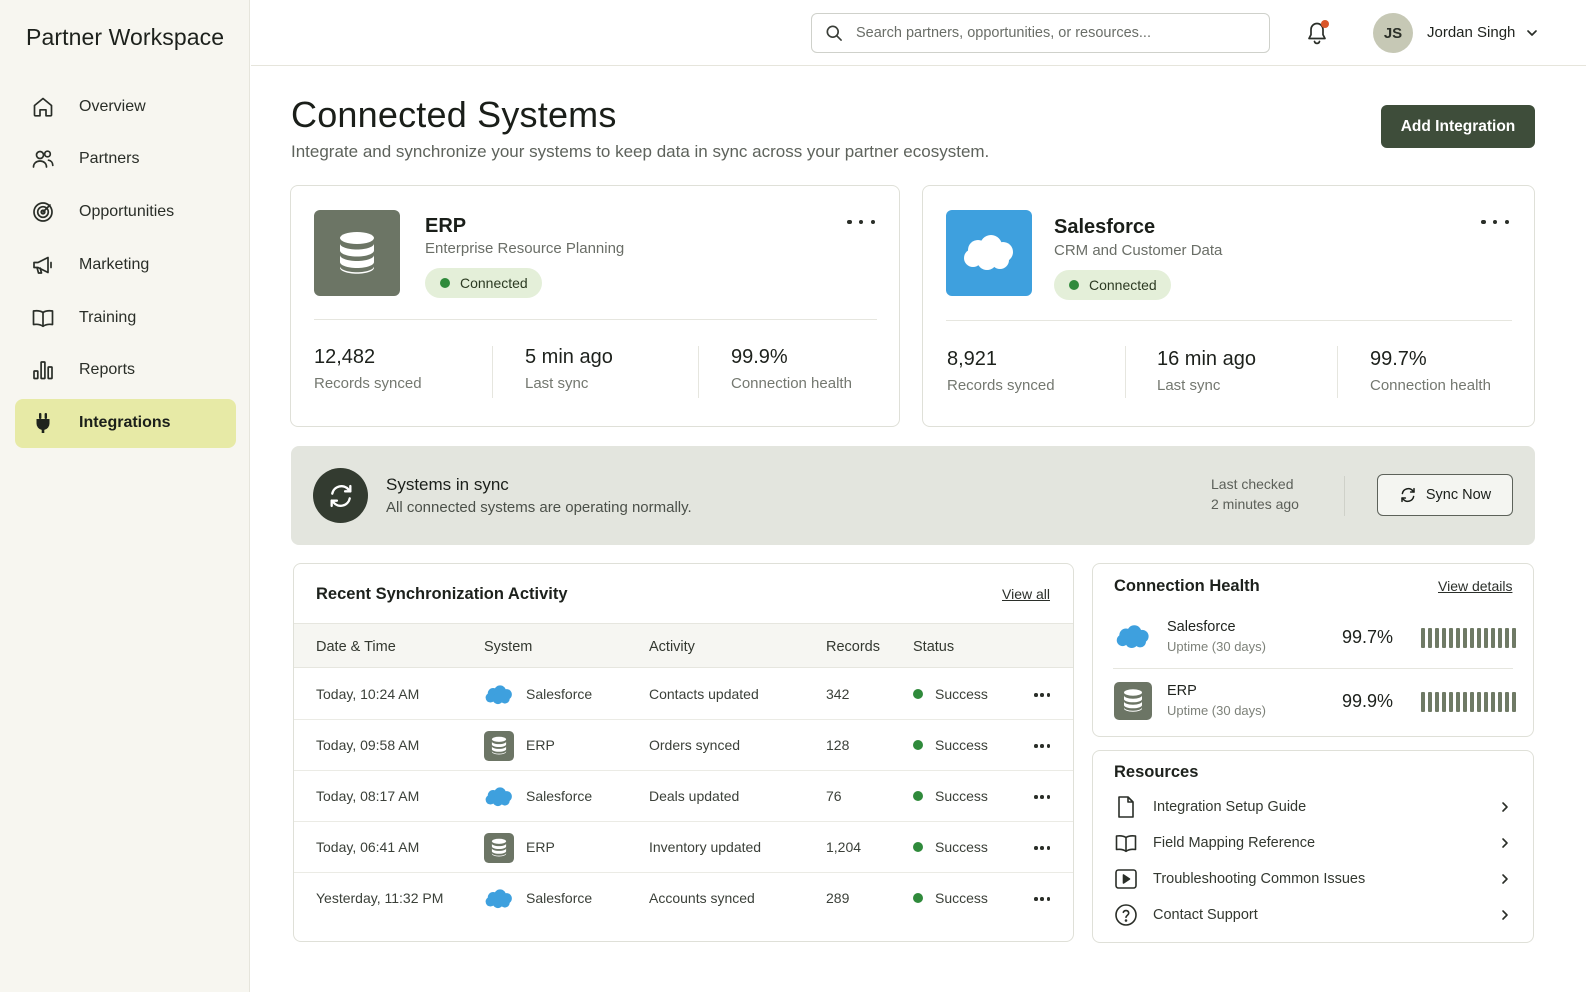 This screenshot has height=992, width=1586. What do you see at coordinates (109, 159) in the screenshot?
I see `sidebar-item-label: Partners` at bounding box center [109, 159].